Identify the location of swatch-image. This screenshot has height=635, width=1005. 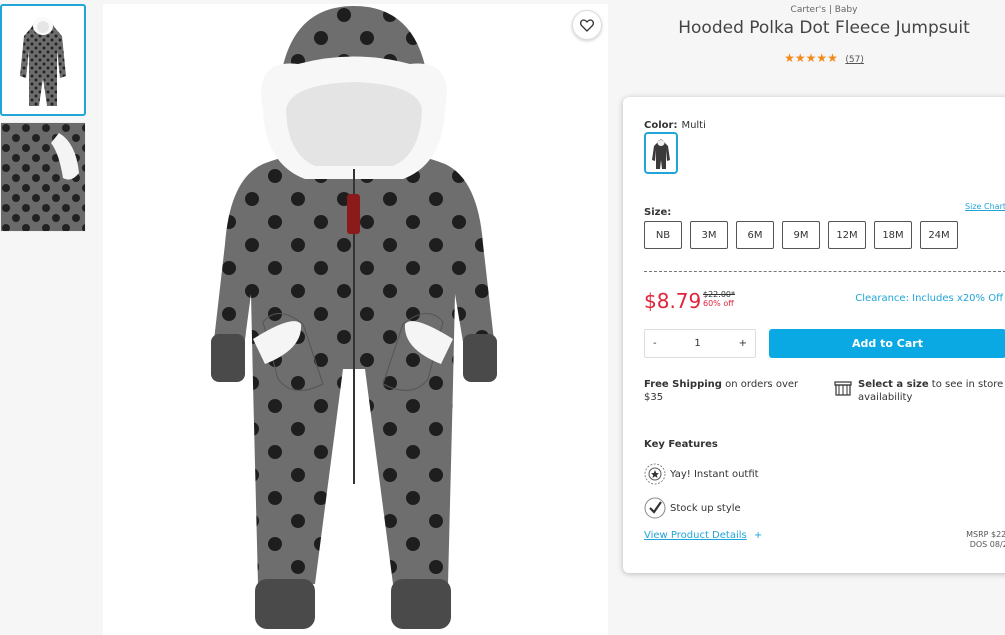
(661, 154).